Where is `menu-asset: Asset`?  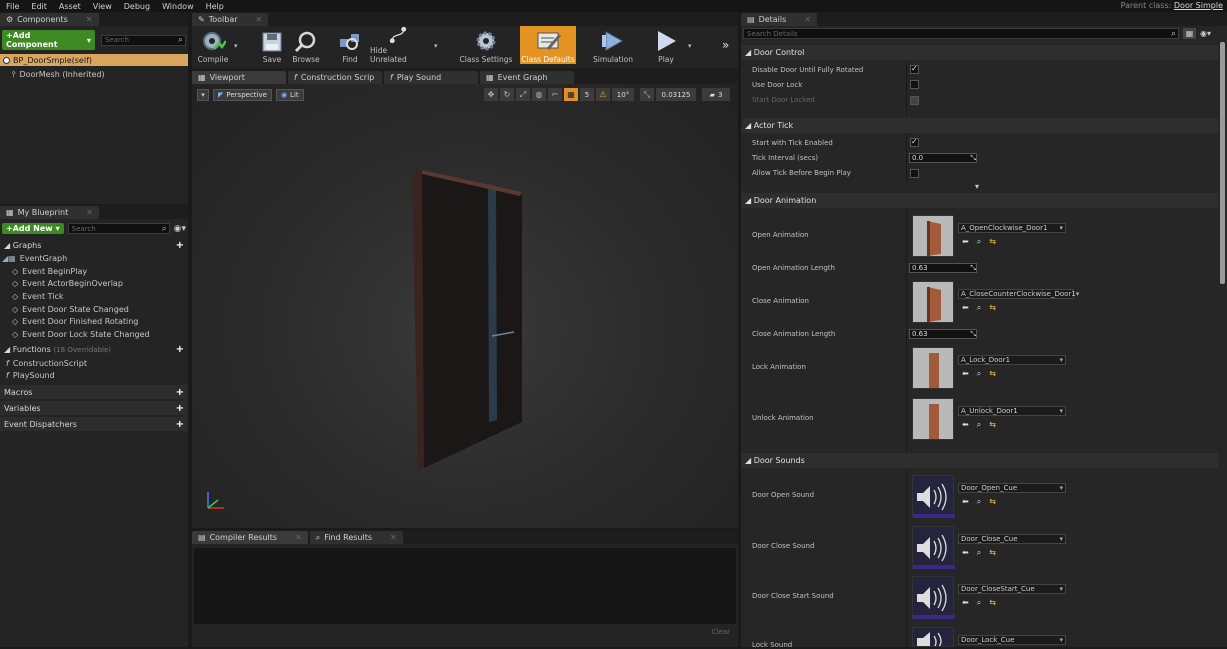 menu-asset: Asset is located at coordinates (70, 6).